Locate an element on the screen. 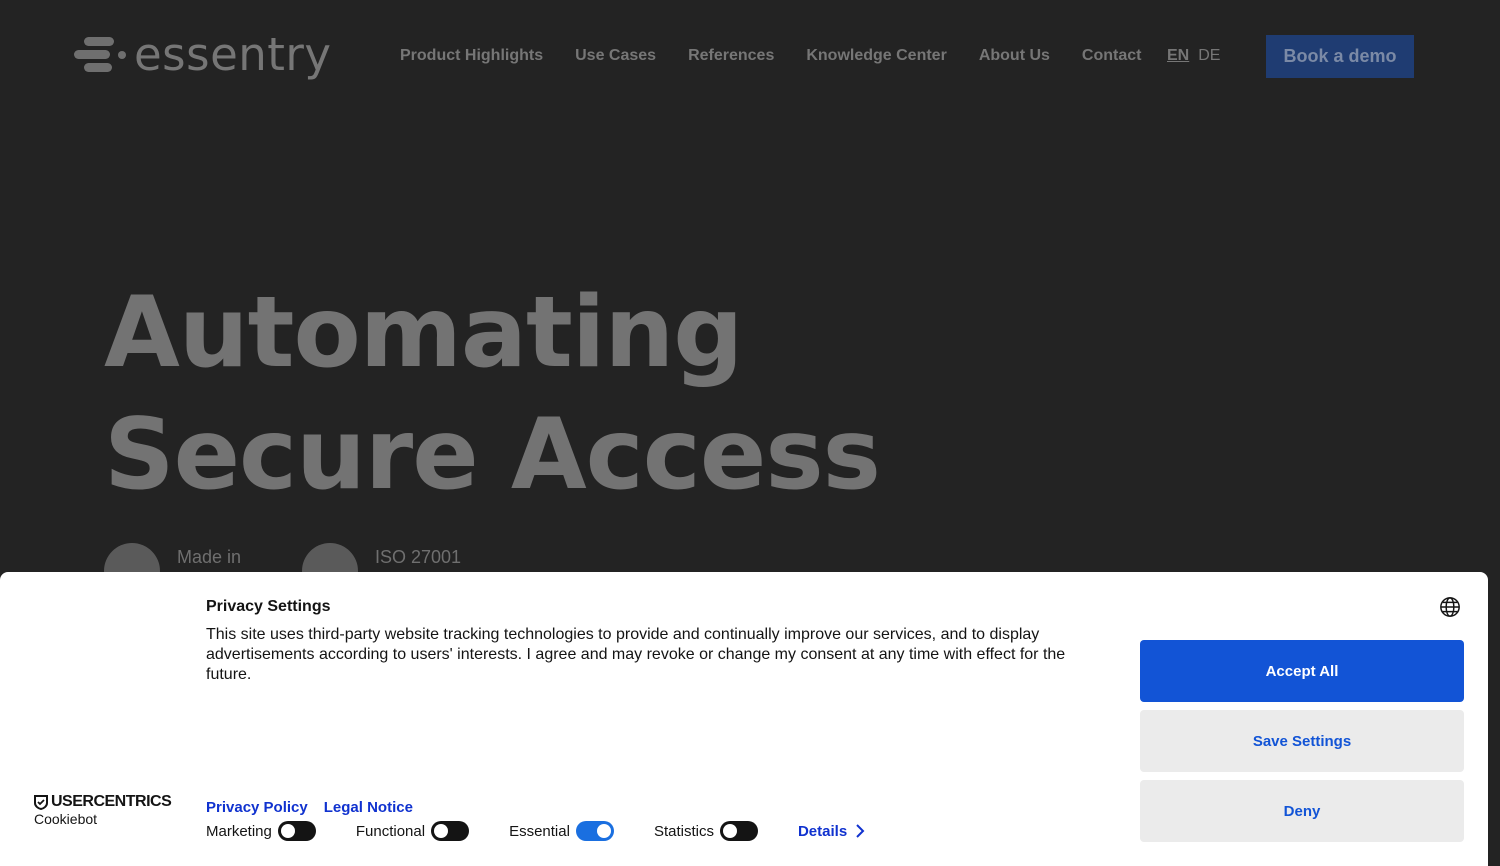 The height and width of the screenshot is (866, 1500). iso-label: ISO 27001 is located at coordinates (418, 557).